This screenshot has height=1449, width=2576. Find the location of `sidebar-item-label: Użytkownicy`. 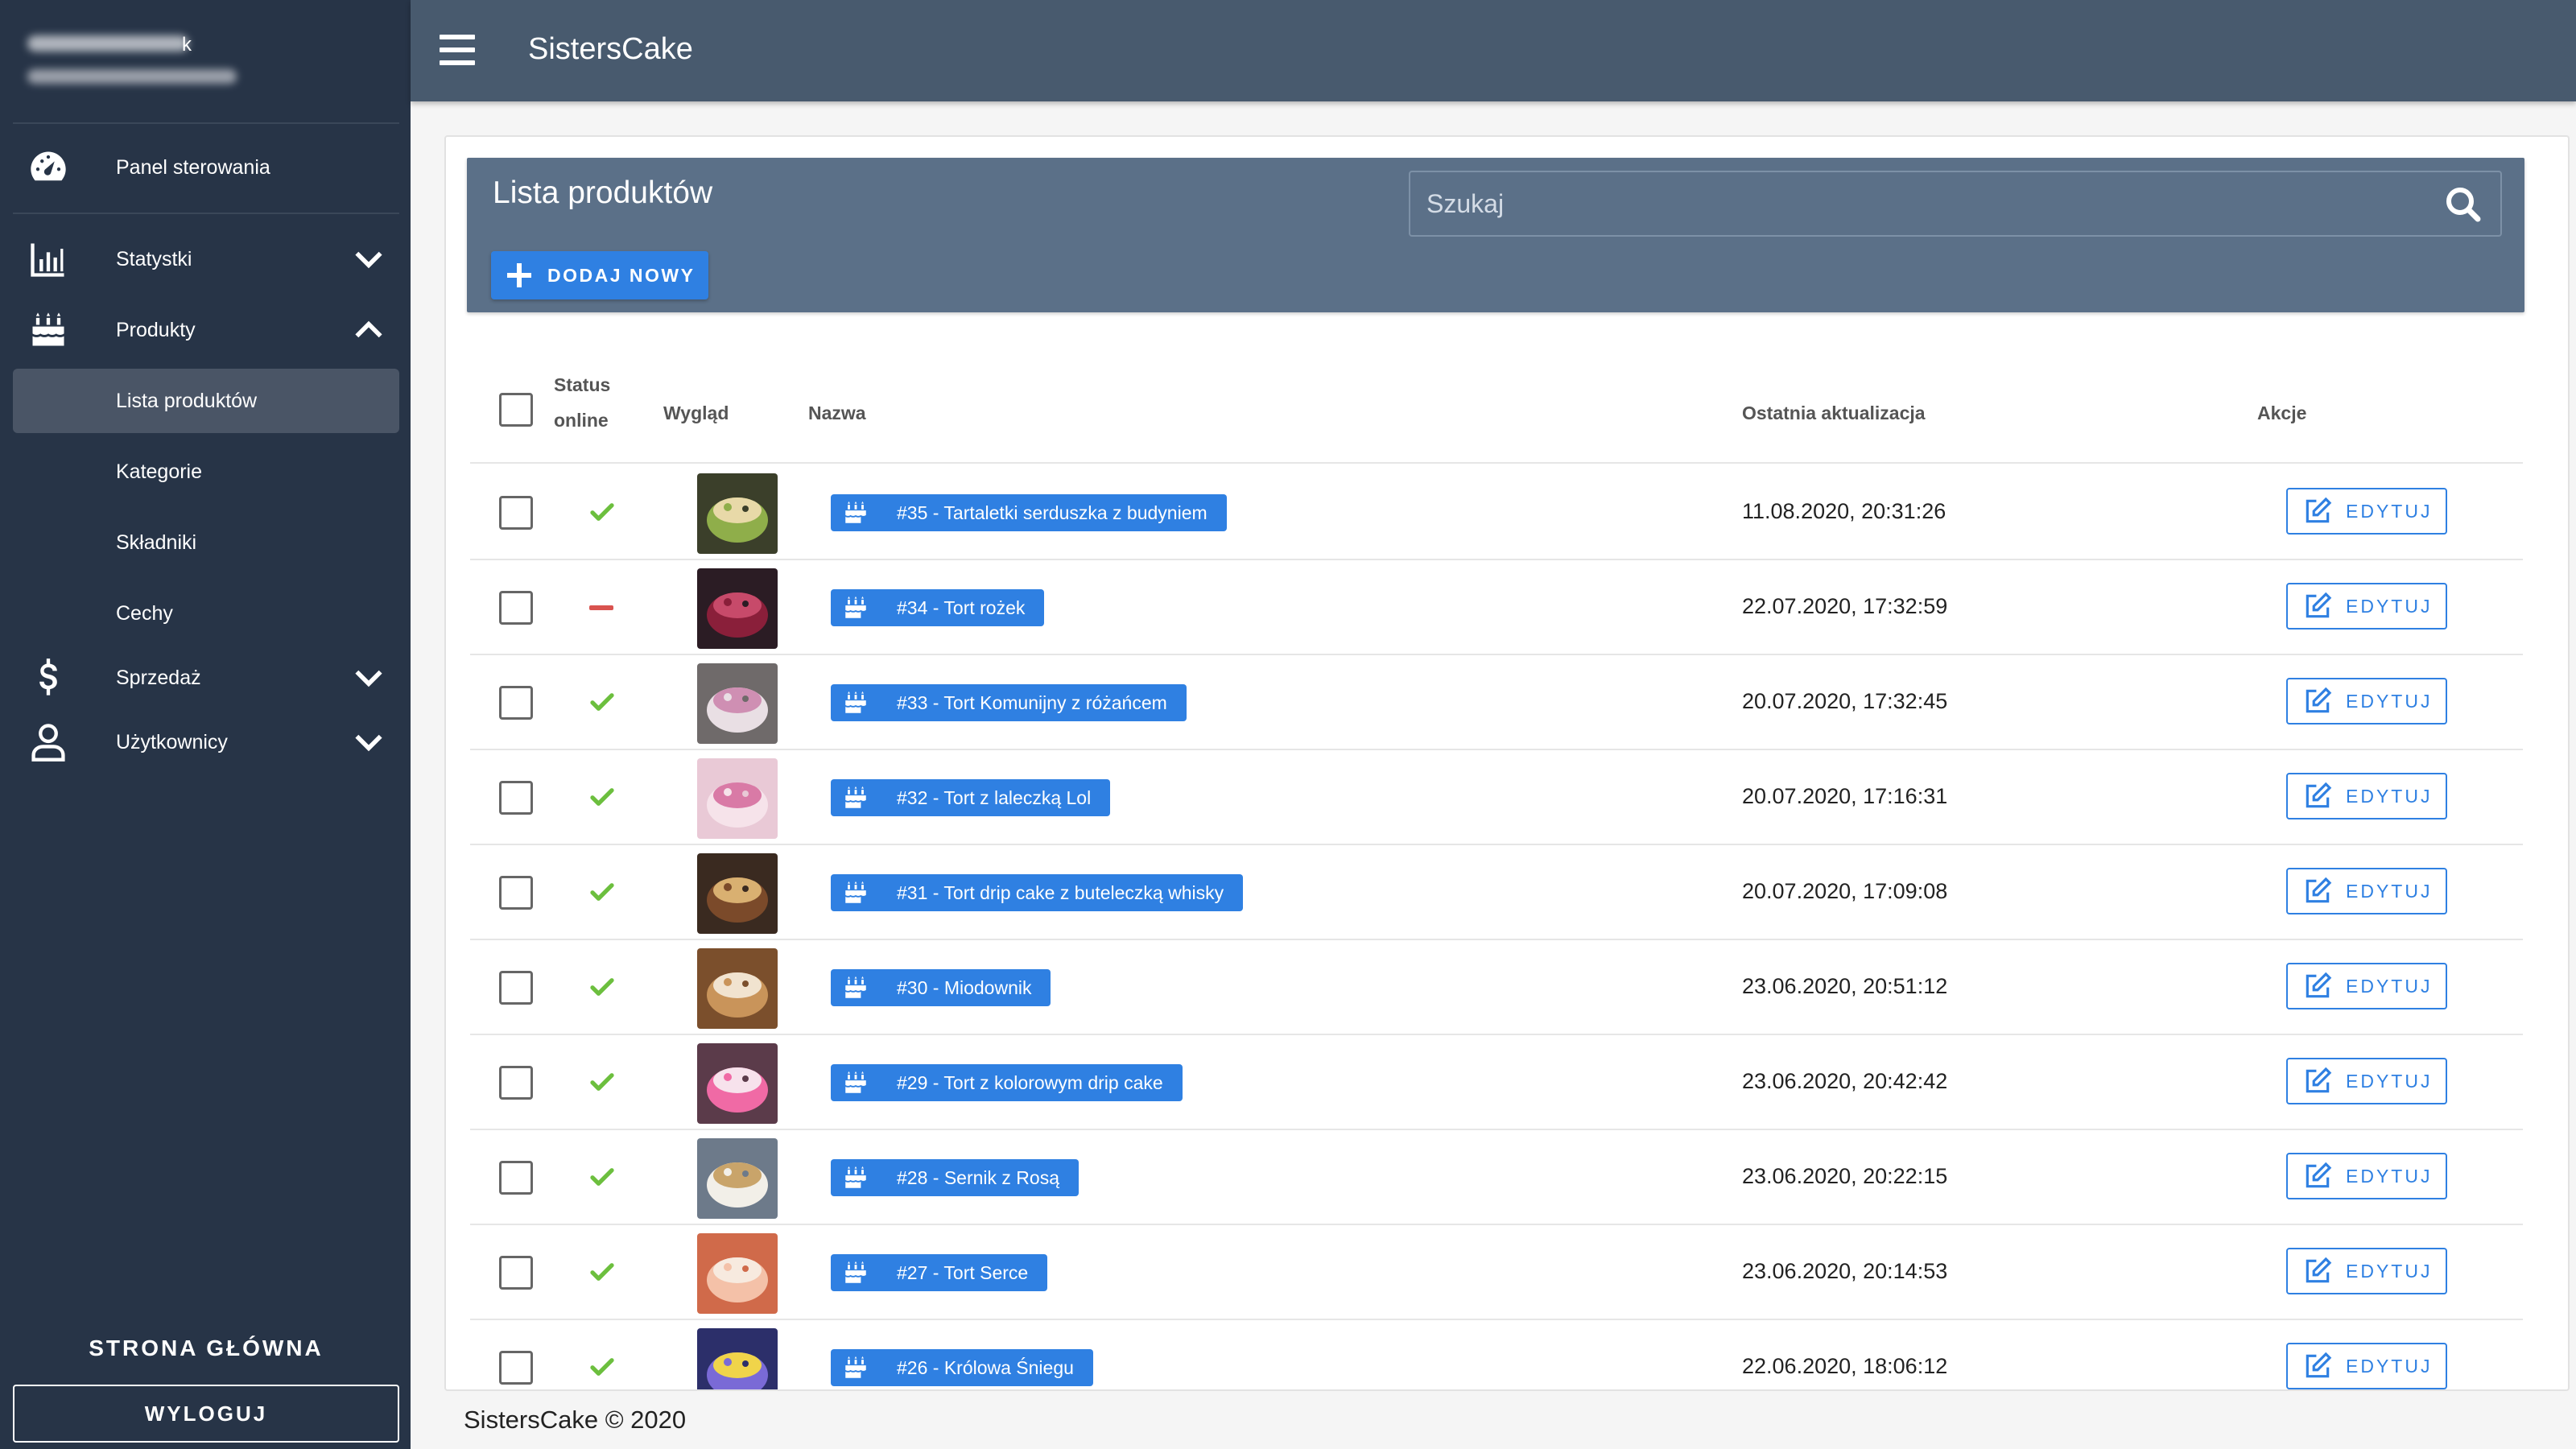

sidebar-item-label: Użytkownicy is located at coordinates (172, 741).